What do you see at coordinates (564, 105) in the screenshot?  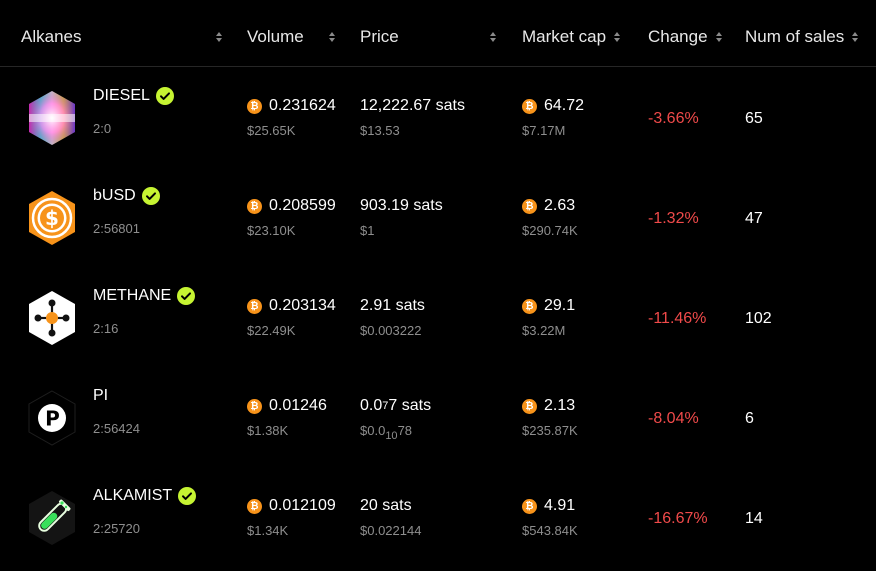 I see `market-cap-btc-value: 64.72` at bounding box center [564, 105].